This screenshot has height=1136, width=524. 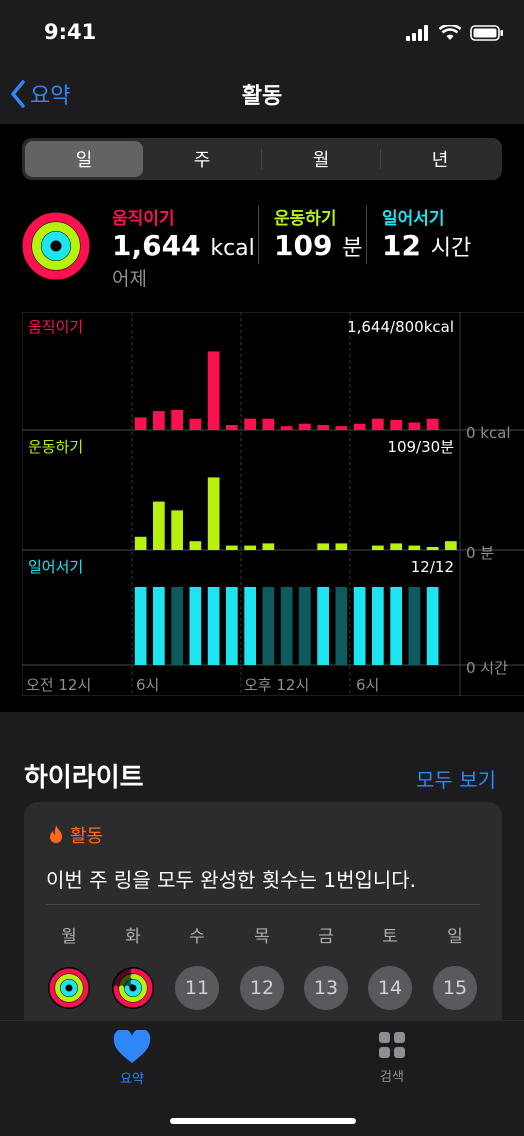 I want to click on move-value: 1,644 kcal, so click(x=183, y=245).